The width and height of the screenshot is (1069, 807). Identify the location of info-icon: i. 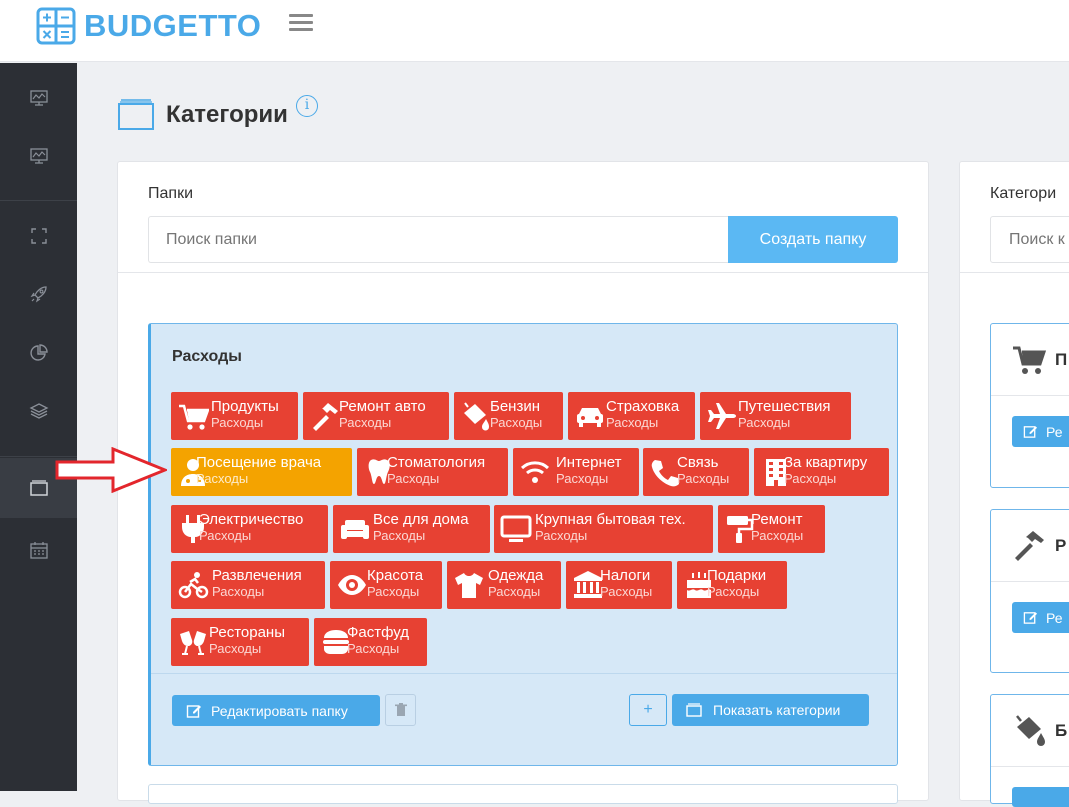
(307, 106).